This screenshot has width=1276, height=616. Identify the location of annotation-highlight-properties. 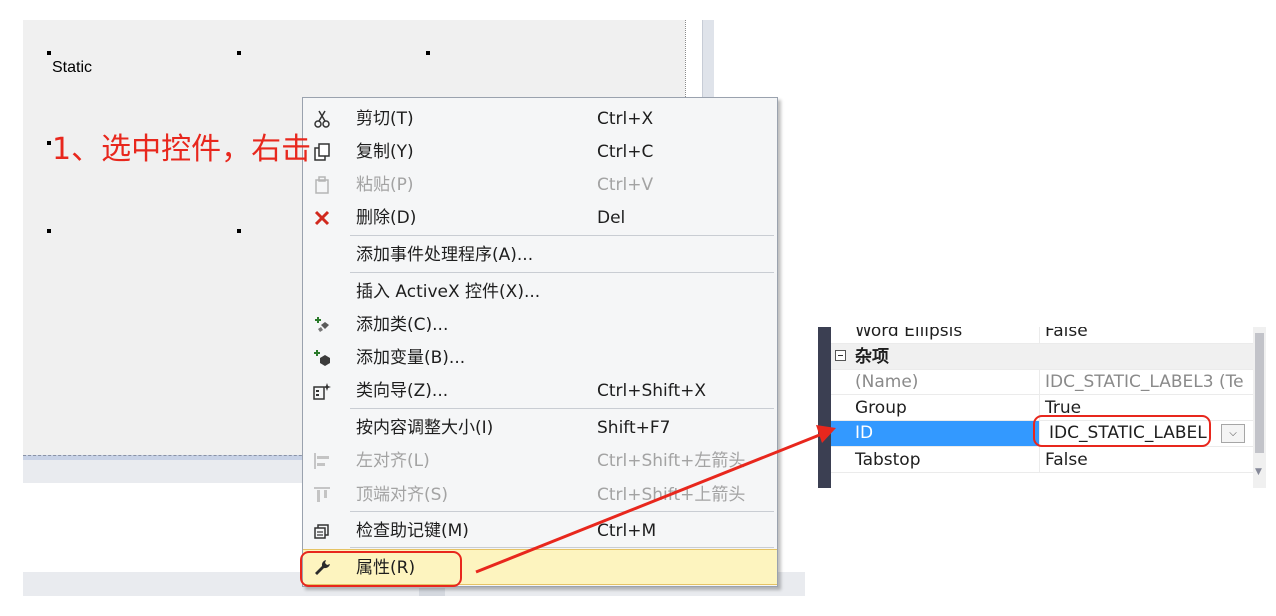
(381, 569).